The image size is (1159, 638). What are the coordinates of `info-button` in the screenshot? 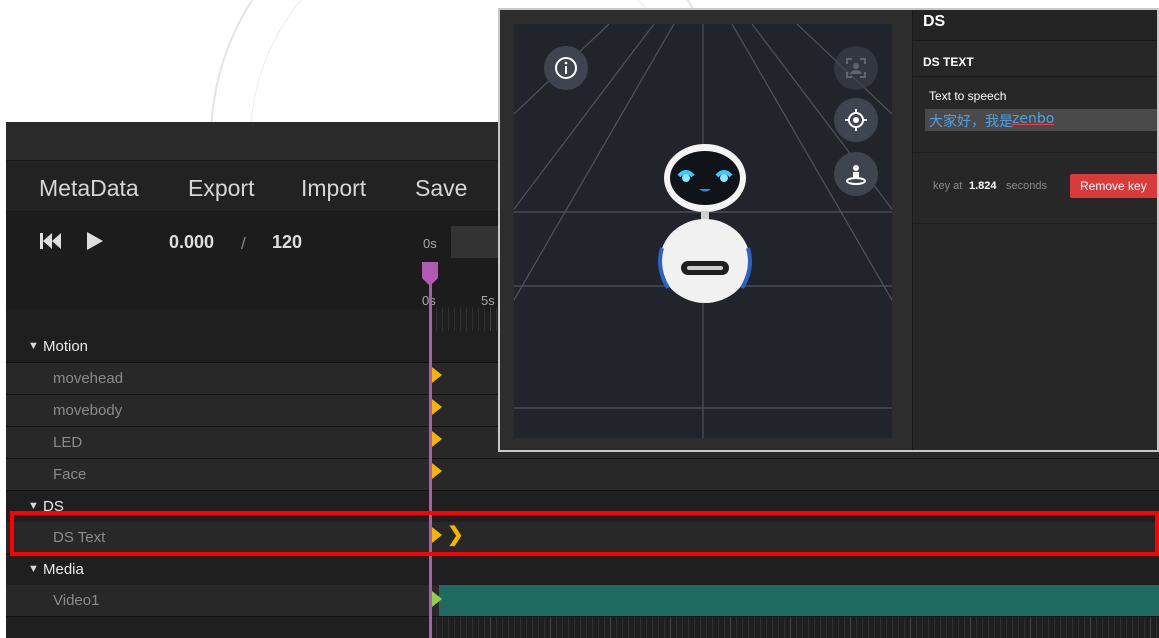 It's located at (566, 68).